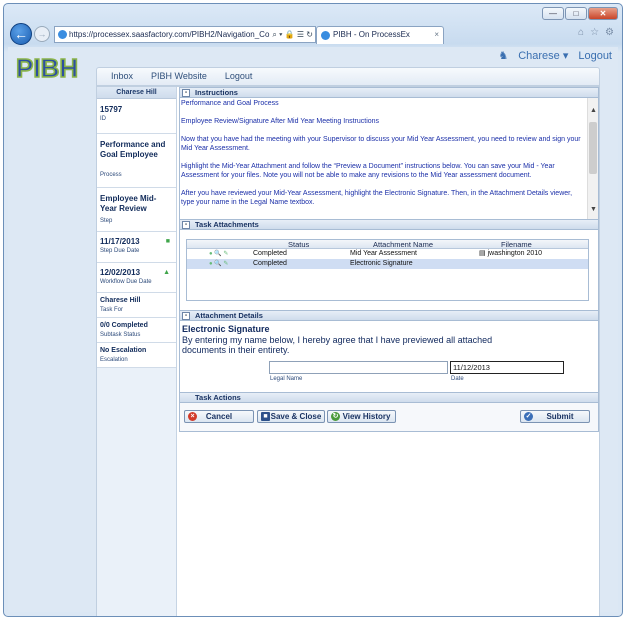  What do you see at coordinates (555, 416) in the screenshot?
I see `submit-button: ✓ Submit` at bounding box center [555, 416].